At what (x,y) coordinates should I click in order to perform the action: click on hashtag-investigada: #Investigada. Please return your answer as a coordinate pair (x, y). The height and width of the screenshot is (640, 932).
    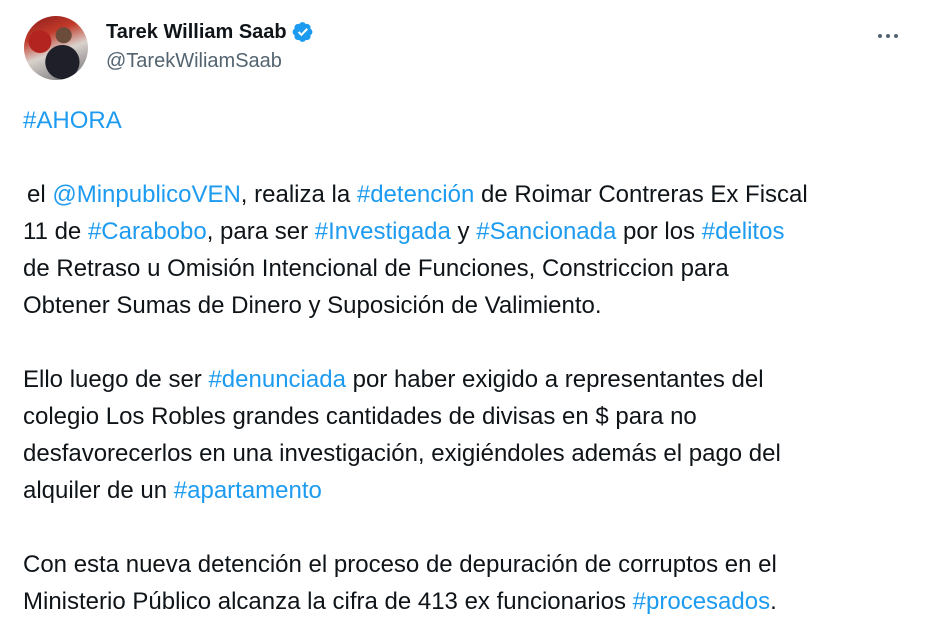
    Looking at the image, I should click on (383, 231).